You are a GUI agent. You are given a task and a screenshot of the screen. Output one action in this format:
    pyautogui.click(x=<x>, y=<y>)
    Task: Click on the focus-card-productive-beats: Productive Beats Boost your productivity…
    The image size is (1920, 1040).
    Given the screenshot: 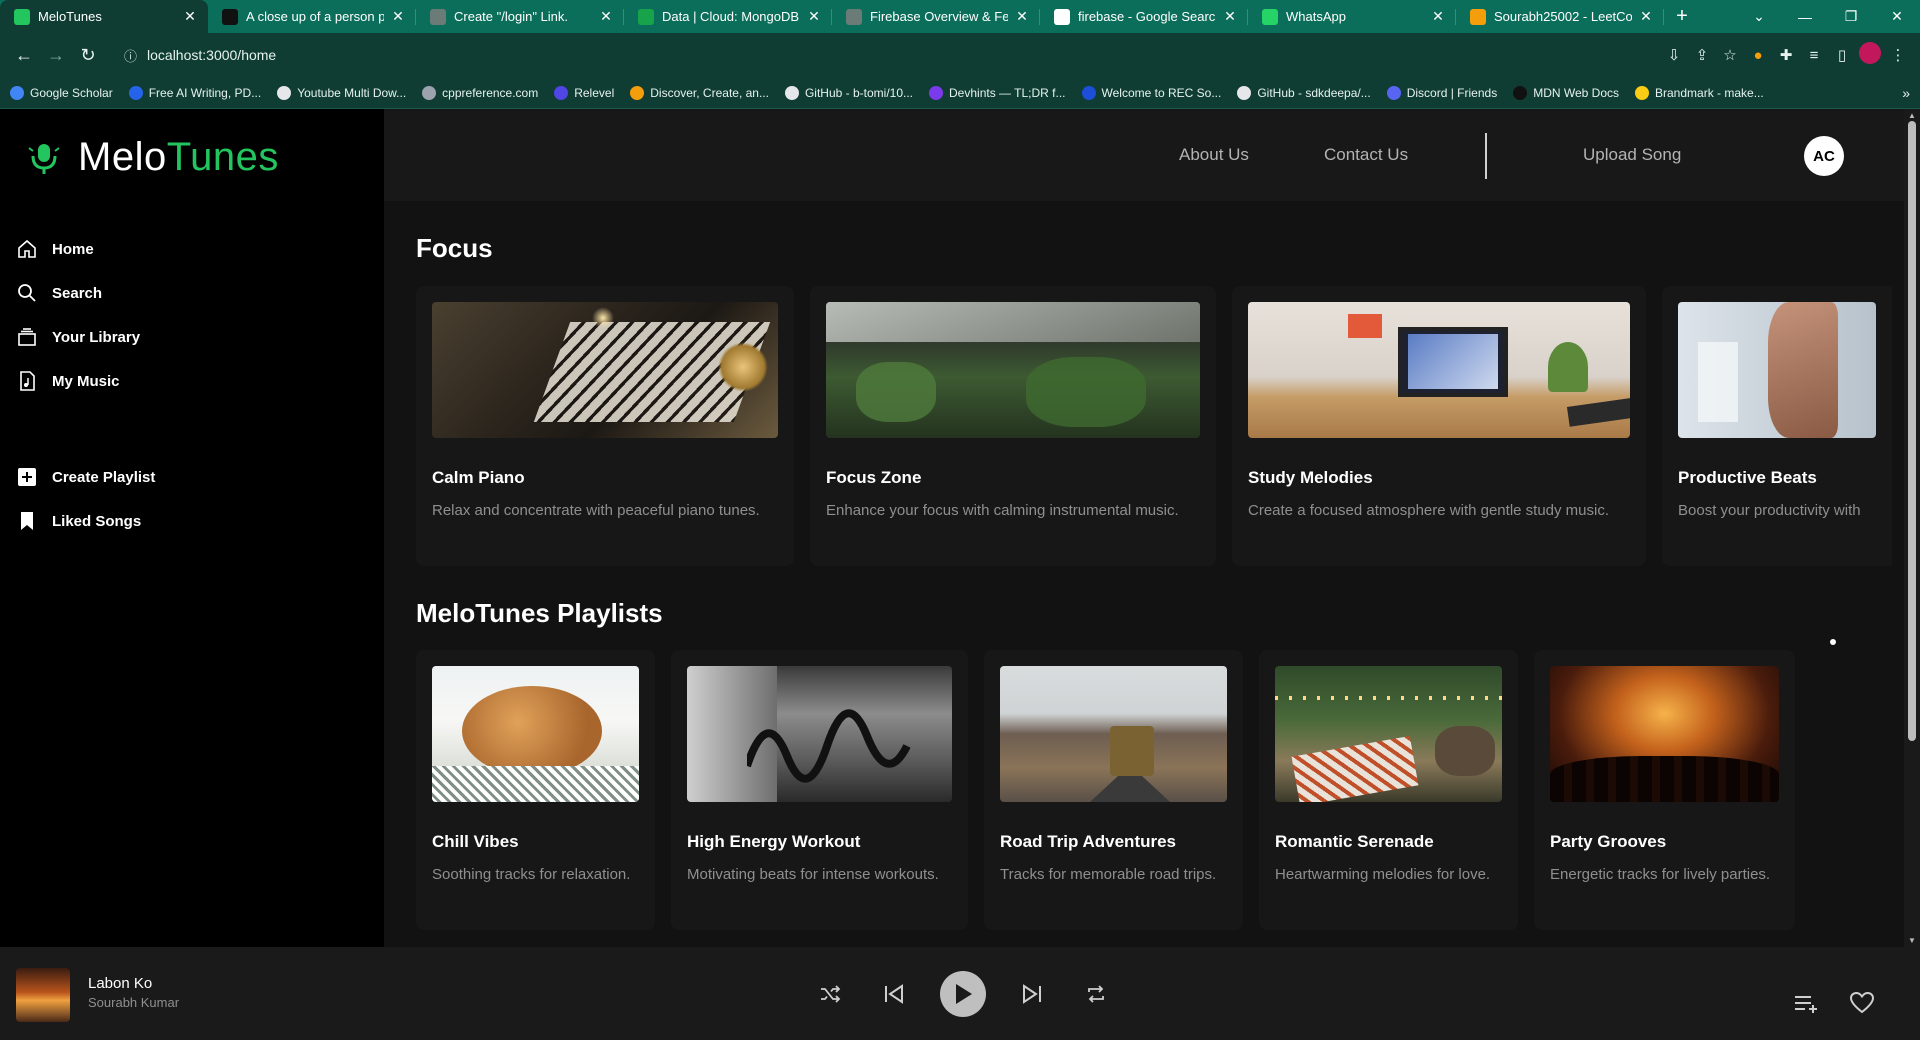 What is the action you would take?
    pyautogui.click(x=1777, y=426)
    